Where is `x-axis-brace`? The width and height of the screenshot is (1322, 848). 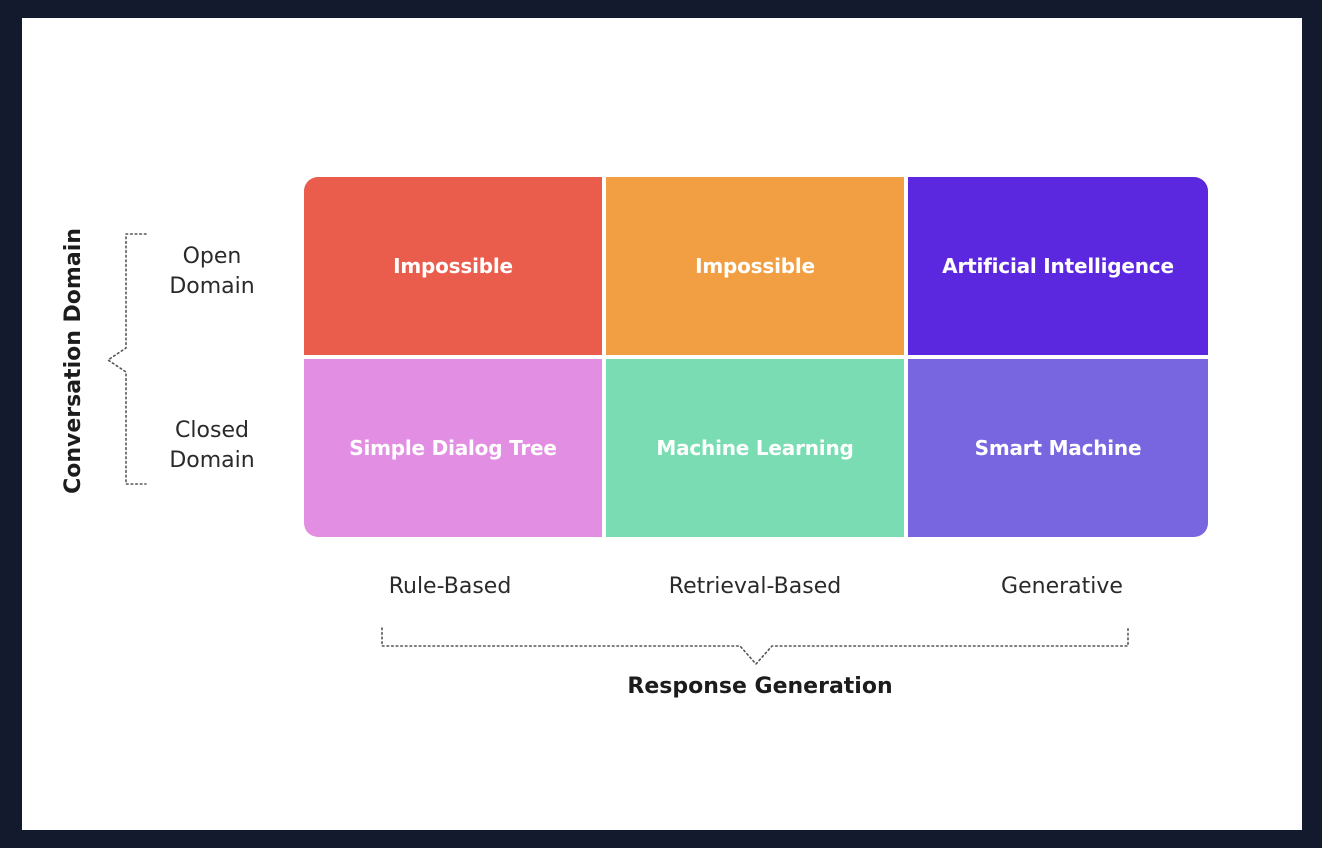
x-axis-brace is located at coordinates (755, 646).